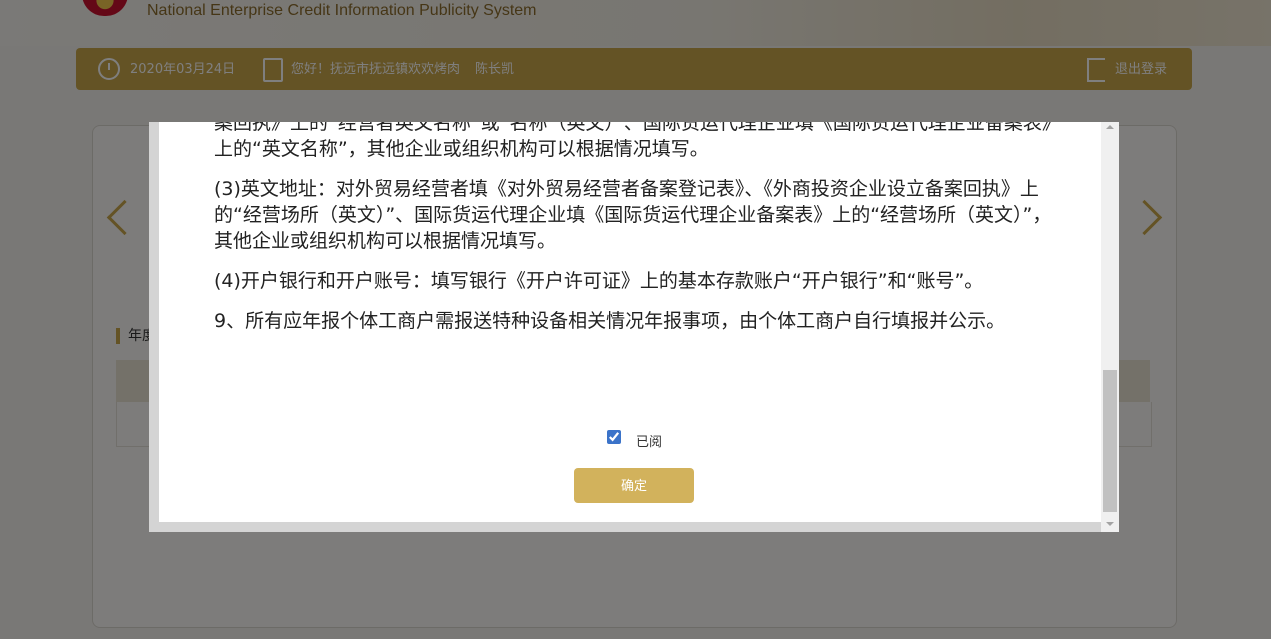 This screenshot has height=639, width=1271. What do you see at coordinates (1110, 524) in the screenshot?
I see `scroll-down-arrow-icon` at bounding box center [1110, 524].